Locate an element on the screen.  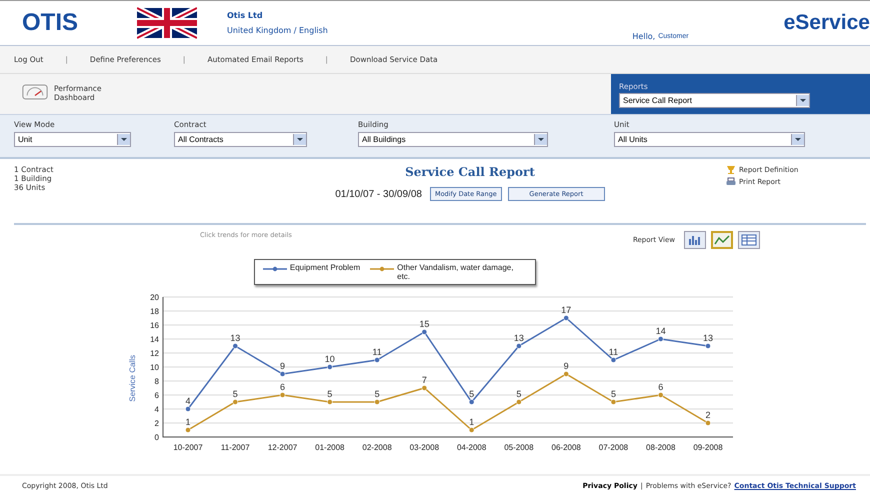
data-label: 7 is located at coordinates (424, 380).